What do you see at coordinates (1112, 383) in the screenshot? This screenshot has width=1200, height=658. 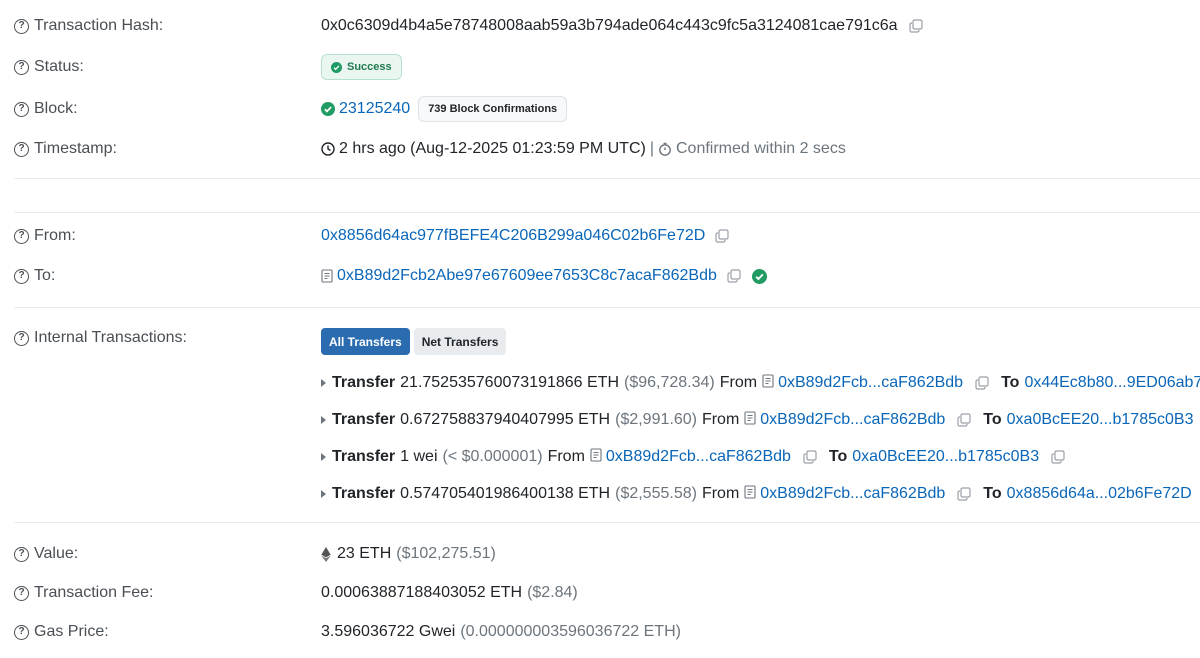 I see `transfer-to-link: 0x44Ec8b80...9ED06ab7c` at bounding box center [1112, 383].